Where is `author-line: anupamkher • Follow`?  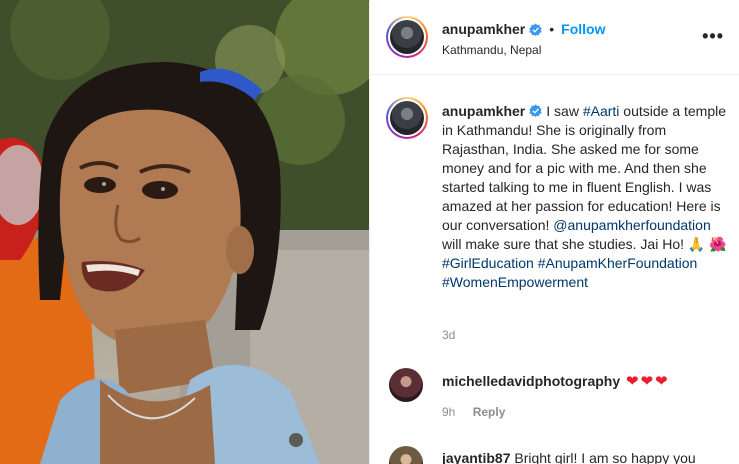
author-line: anupamkher • Follow is located at coordinates (523, 29).